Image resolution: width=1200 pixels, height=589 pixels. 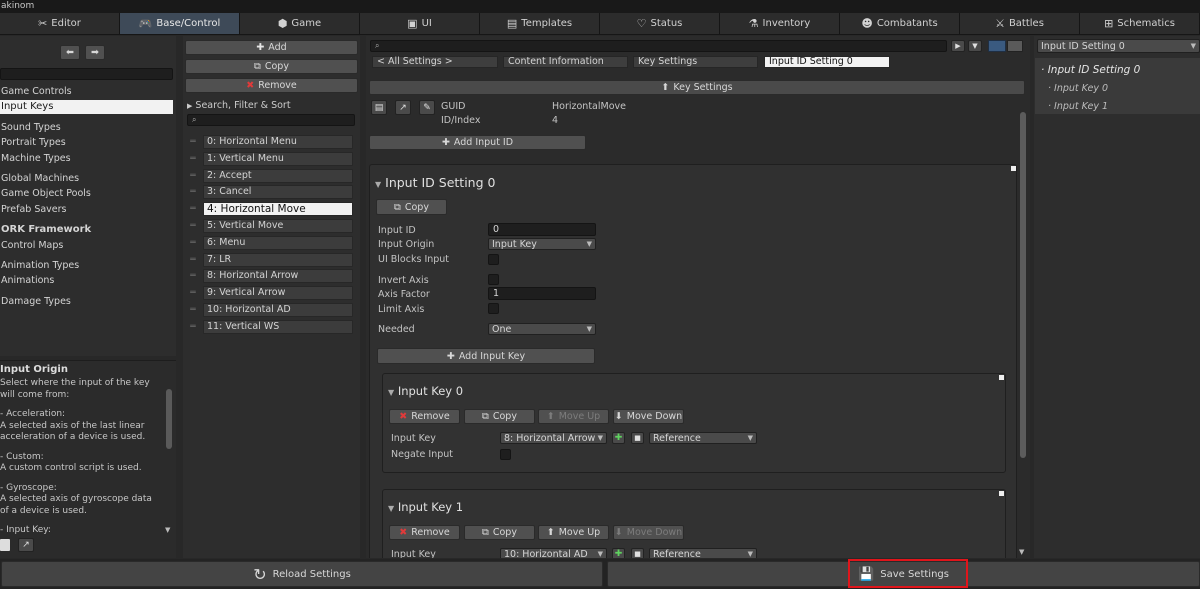 I want to click on clipboard-icon, so click(x=5, y=545).